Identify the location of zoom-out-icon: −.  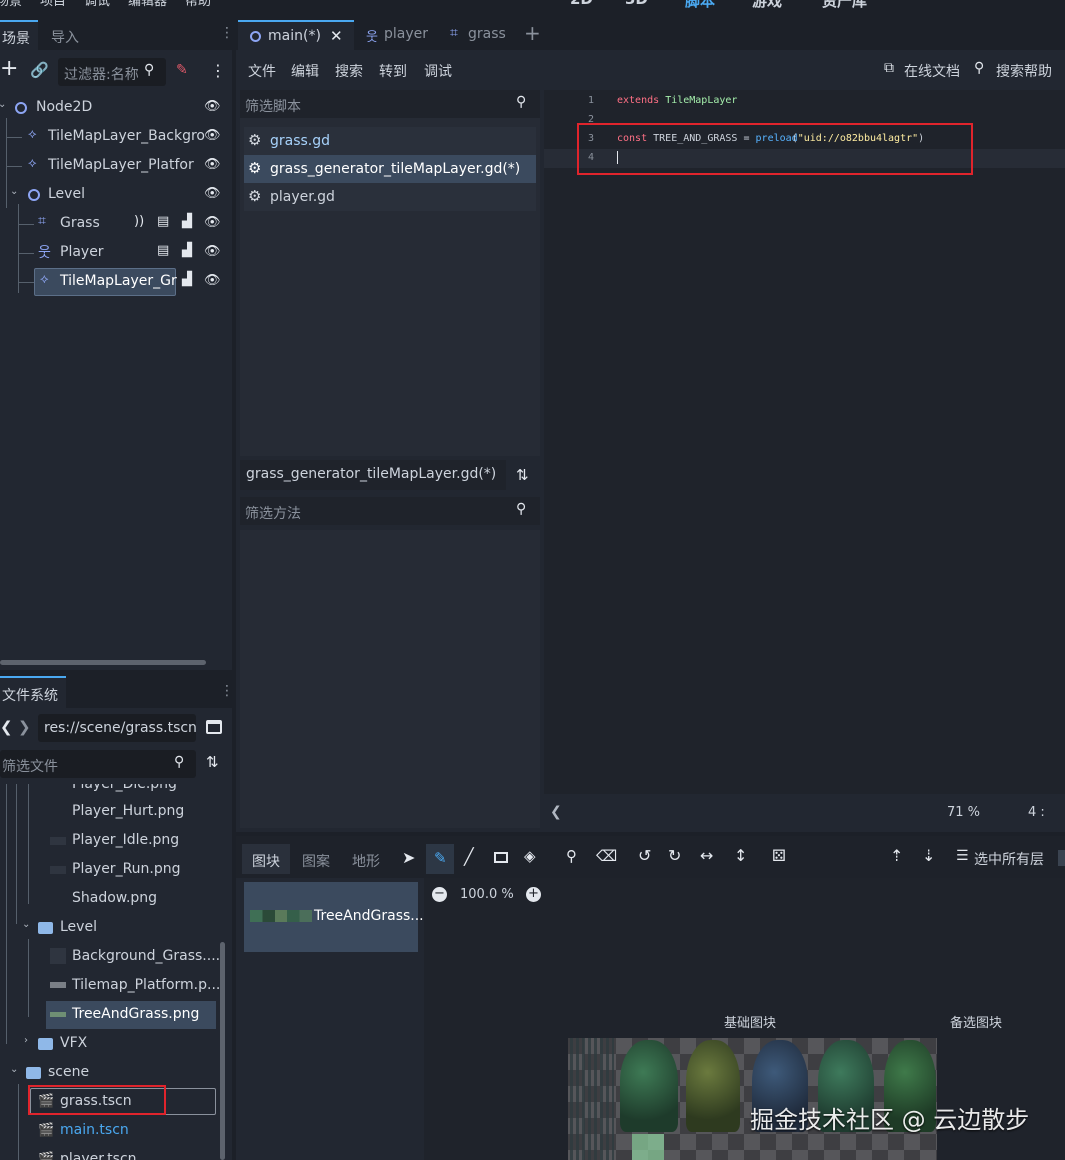
(439, 894).